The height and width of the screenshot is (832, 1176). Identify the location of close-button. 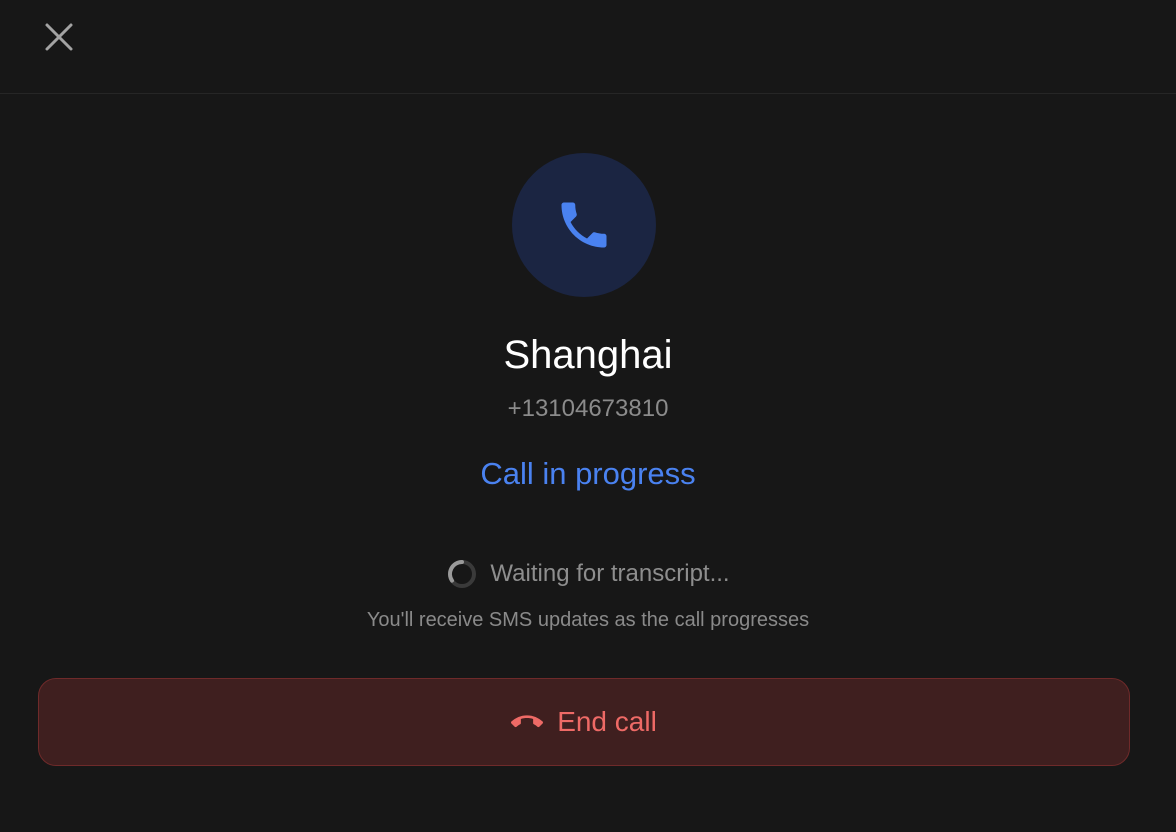
(59, 37).